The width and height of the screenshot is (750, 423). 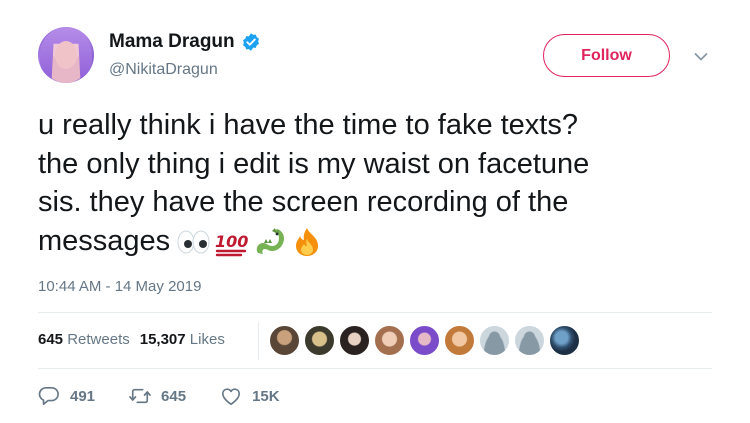 What do you see at coordinates (172, 42) in the screenshot?
I see `display-name: Mama Dragun` at bounding box center [172, 42].